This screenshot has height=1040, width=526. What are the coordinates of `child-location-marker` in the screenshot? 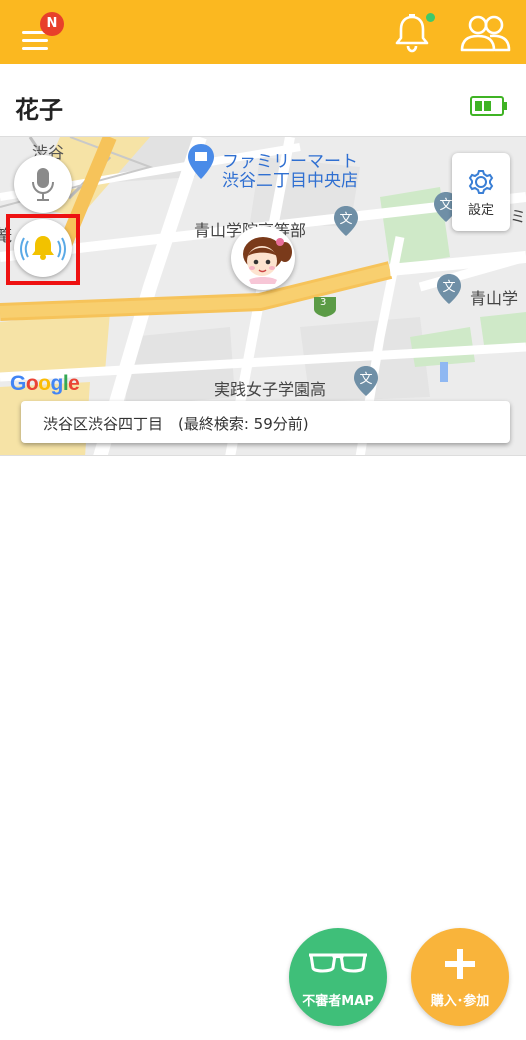 It's located at (263, 258).